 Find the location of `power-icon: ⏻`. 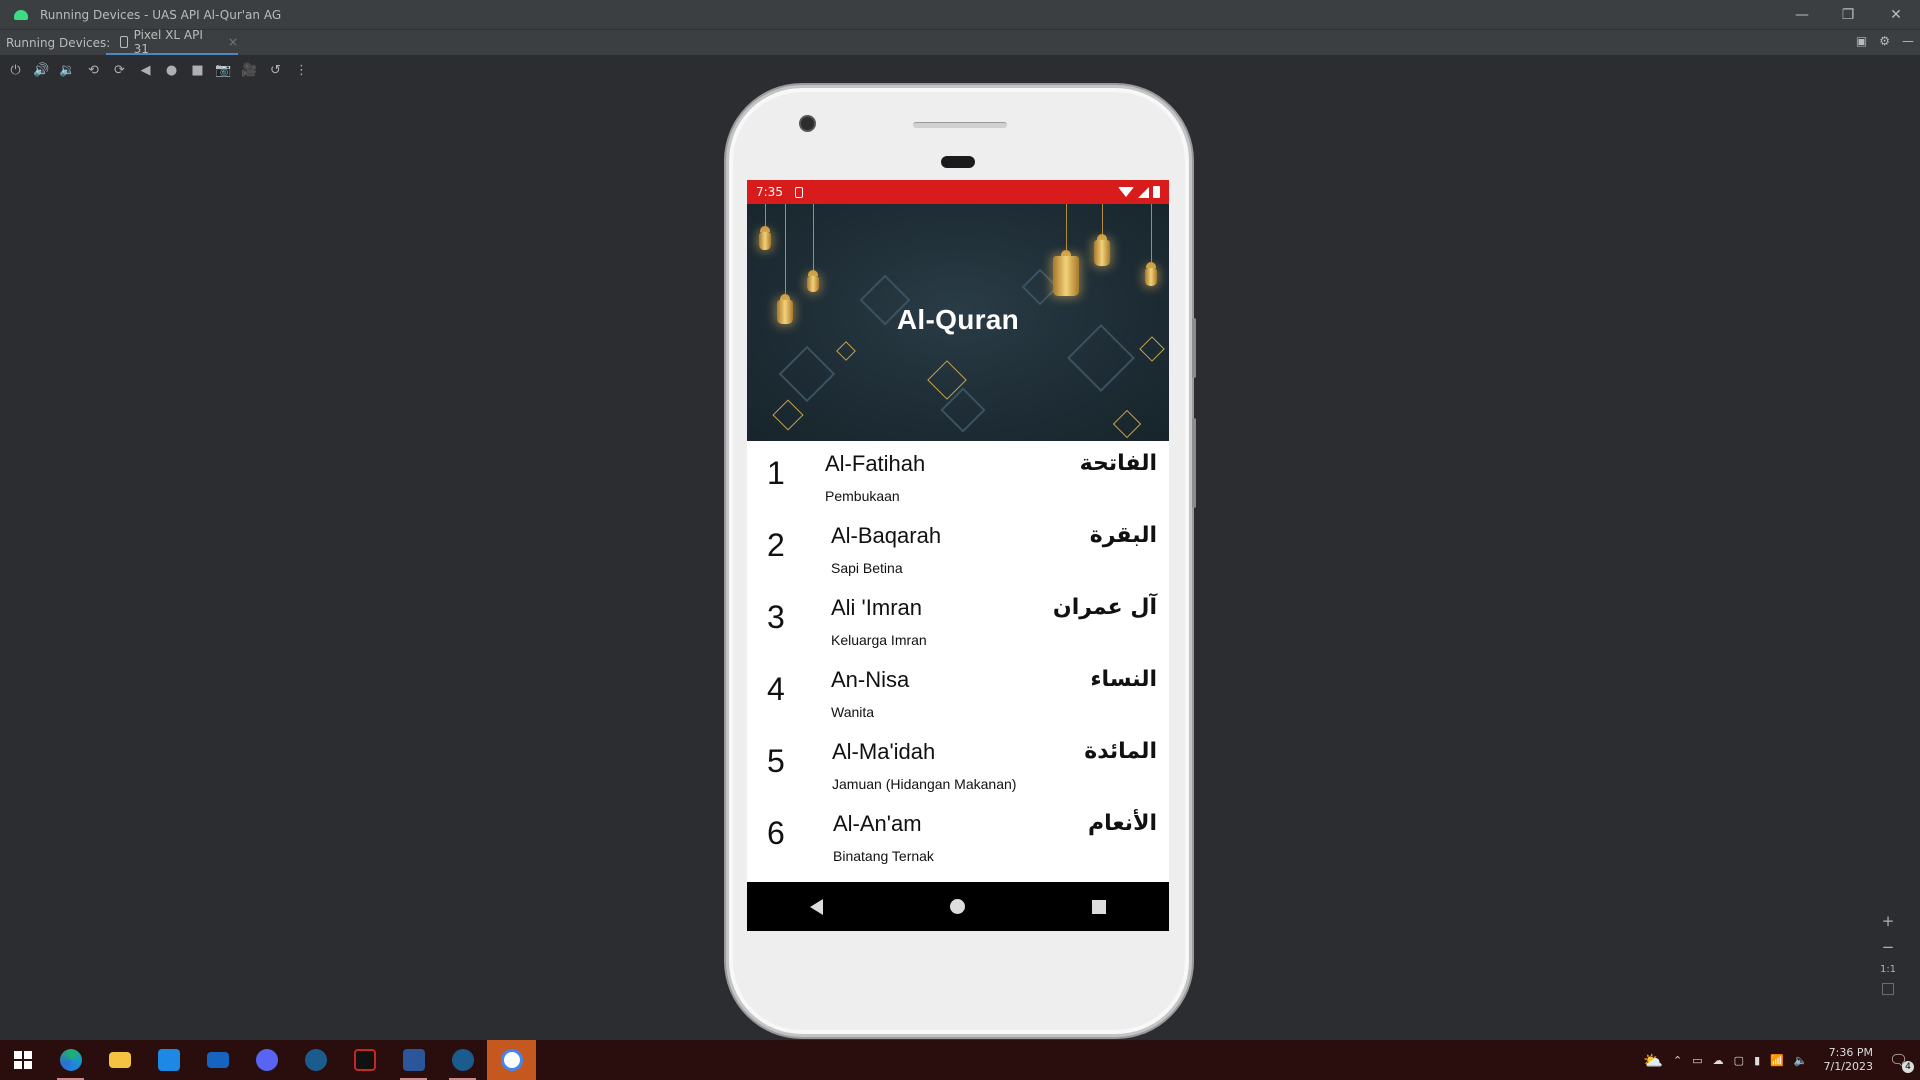

power-icon: ⏻ is located at coordinates (15, 70).